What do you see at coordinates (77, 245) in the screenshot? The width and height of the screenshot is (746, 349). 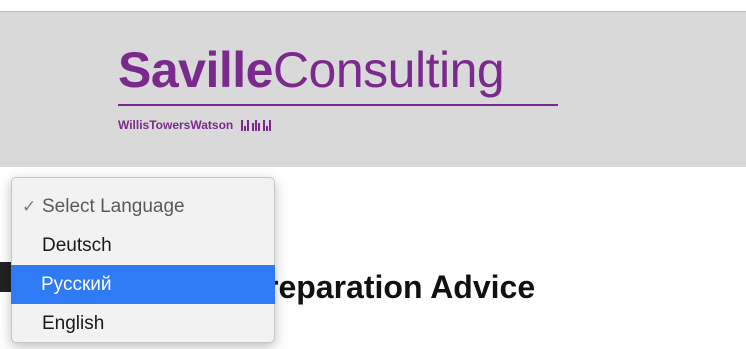 I see `language-option-label: Deutsch` at bounding box center [77, 245].